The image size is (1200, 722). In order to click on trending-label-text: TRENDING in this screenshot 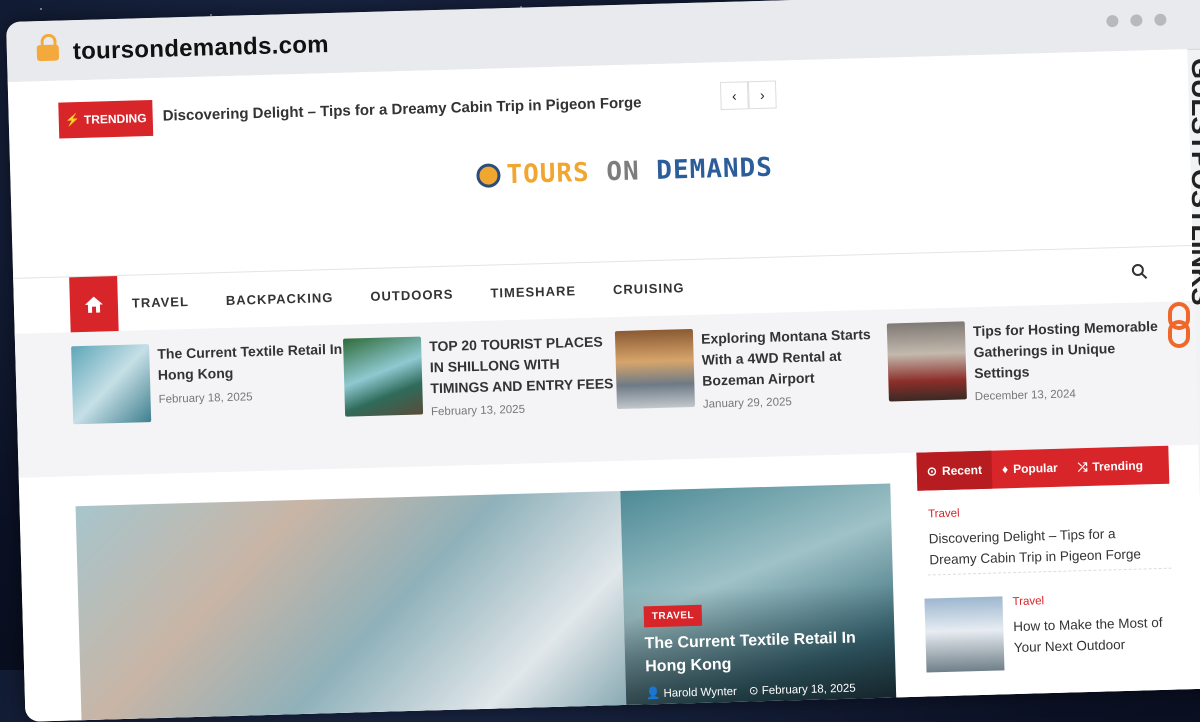, I will do `click(115, 119)`.